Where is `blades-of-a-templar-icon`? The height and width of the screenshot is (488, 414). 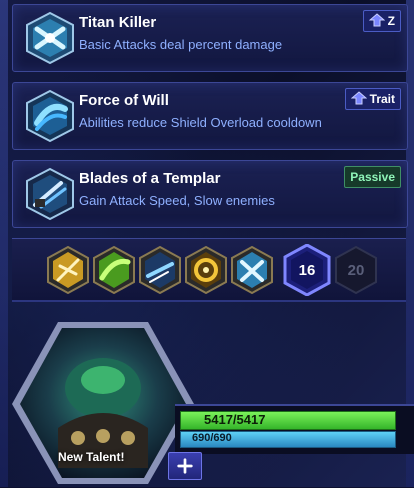 blades-of-a-templar-icon is located at coordinates (50, 194).